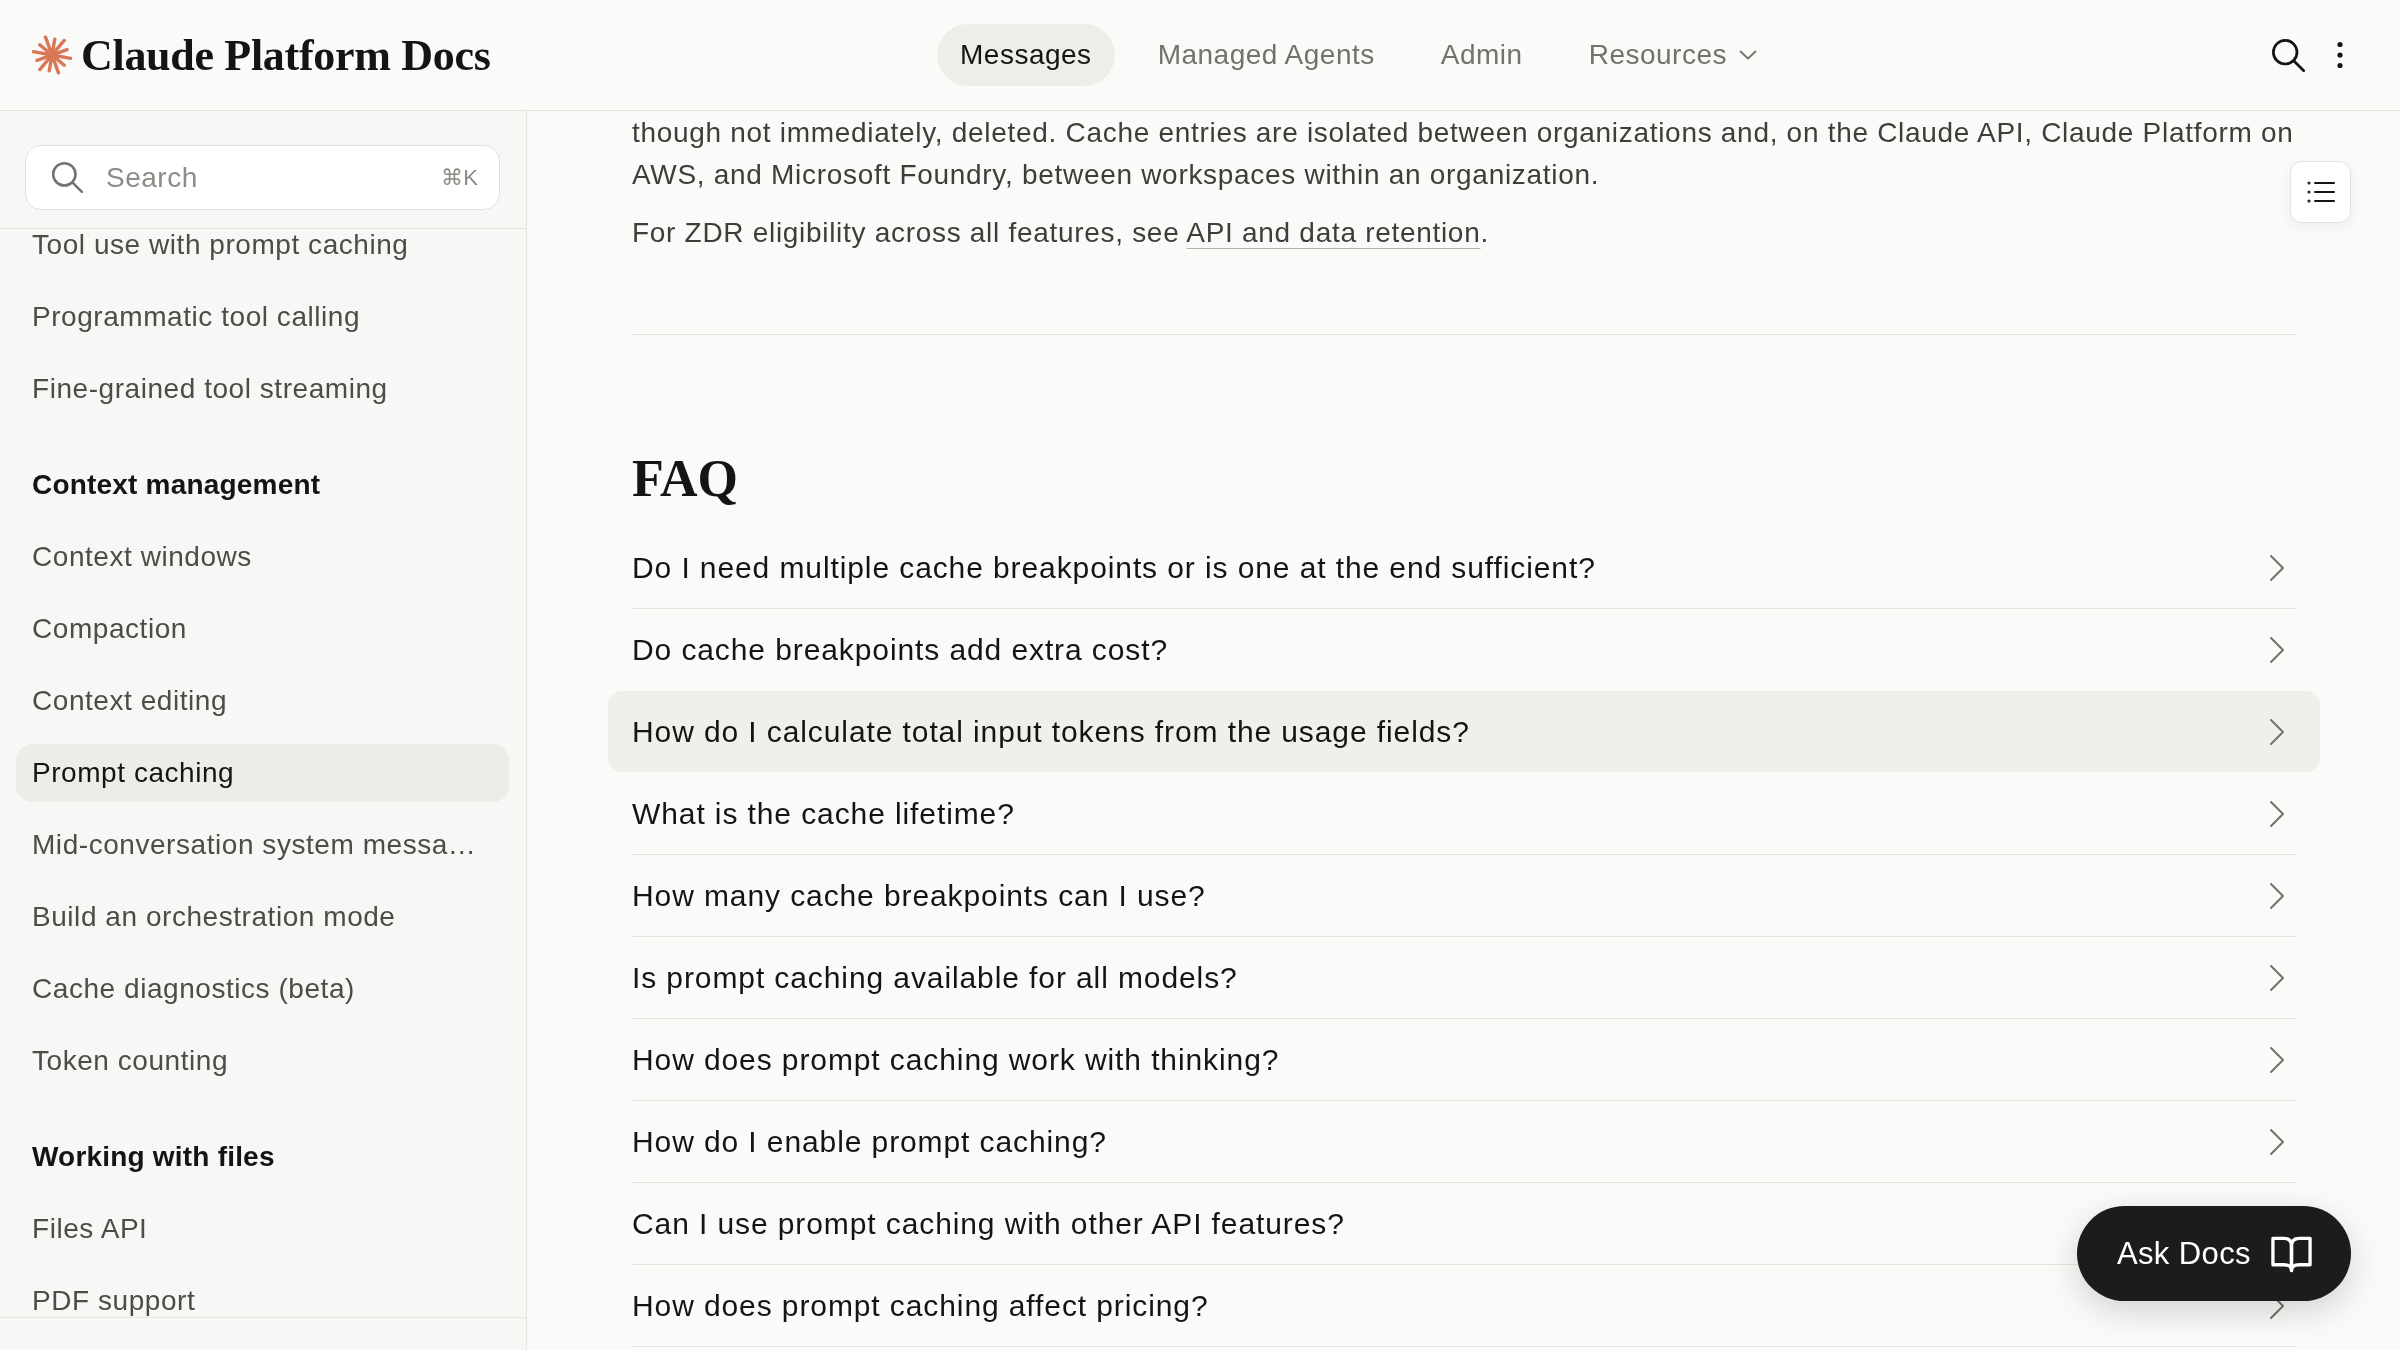 Image resolution: width=2400 pixels, height=1350 pixels. What do you see at coordinates (459, 177) in the screenshot?
I see `shortcut-hint: ⌘K` at bounding box center [459, 177].